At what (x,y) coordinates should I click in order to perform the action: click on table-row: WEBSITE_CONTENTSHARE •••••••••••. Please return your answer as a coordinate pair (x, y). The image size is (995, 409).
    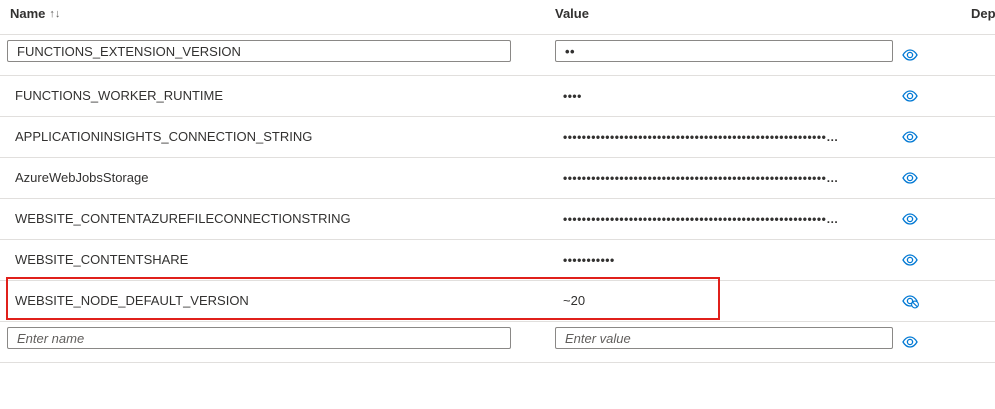
    Looking at the image, I should click on (497, 260).